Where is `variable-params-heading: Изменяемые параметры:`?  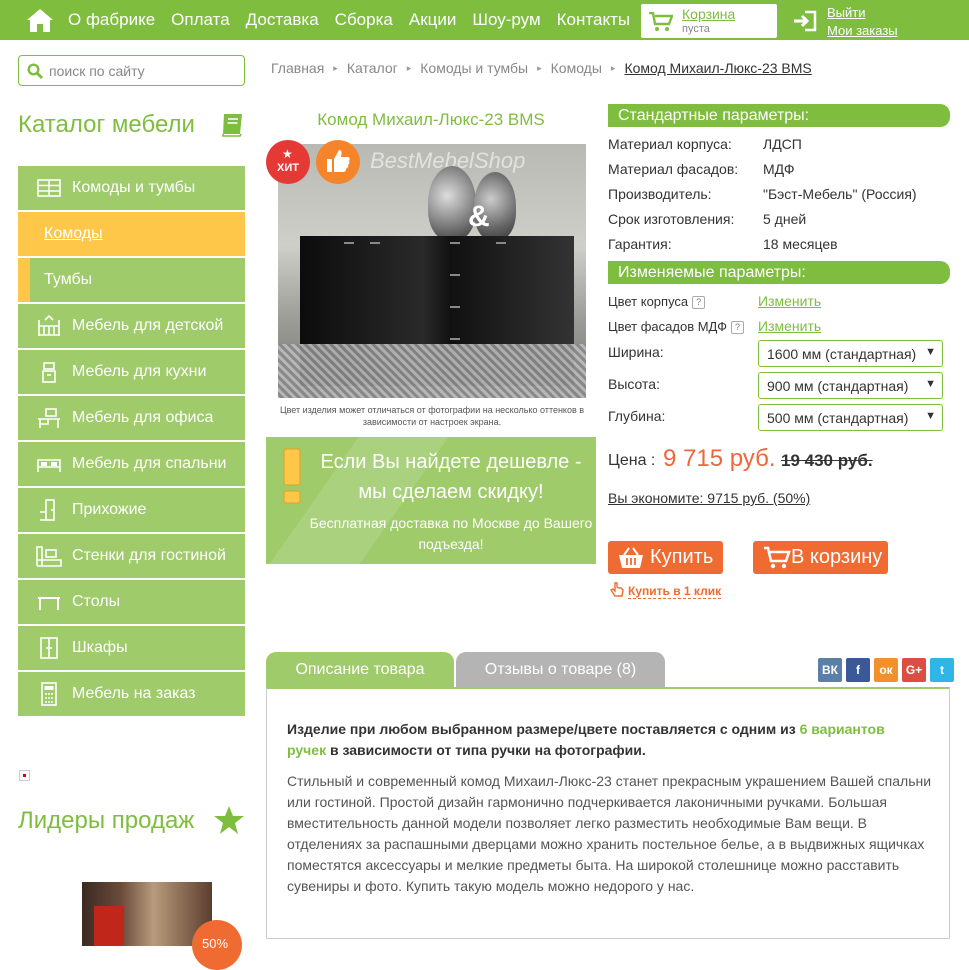 variable-params-heading: Изменяемые параметры: is located at coordinates (779, 272).